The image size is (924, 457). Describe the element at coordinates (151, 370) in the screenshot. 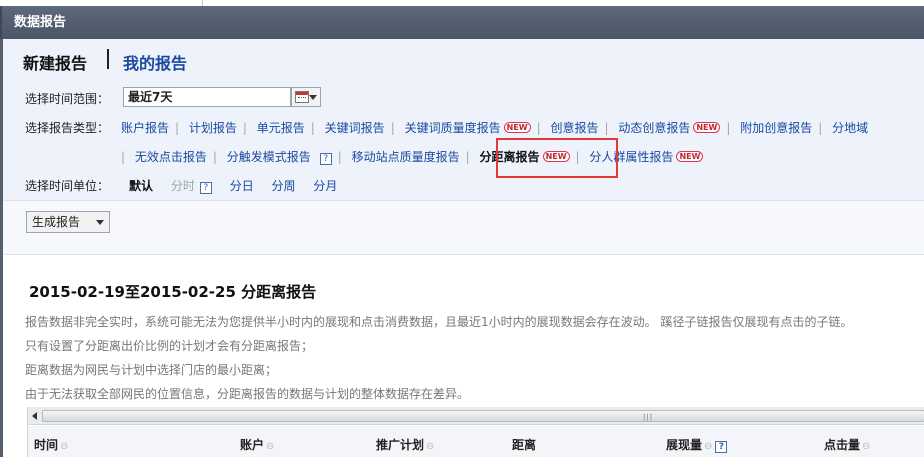

I see `report-note: 距离数据为网民与计划中选择门店的最小距离；` at that location.